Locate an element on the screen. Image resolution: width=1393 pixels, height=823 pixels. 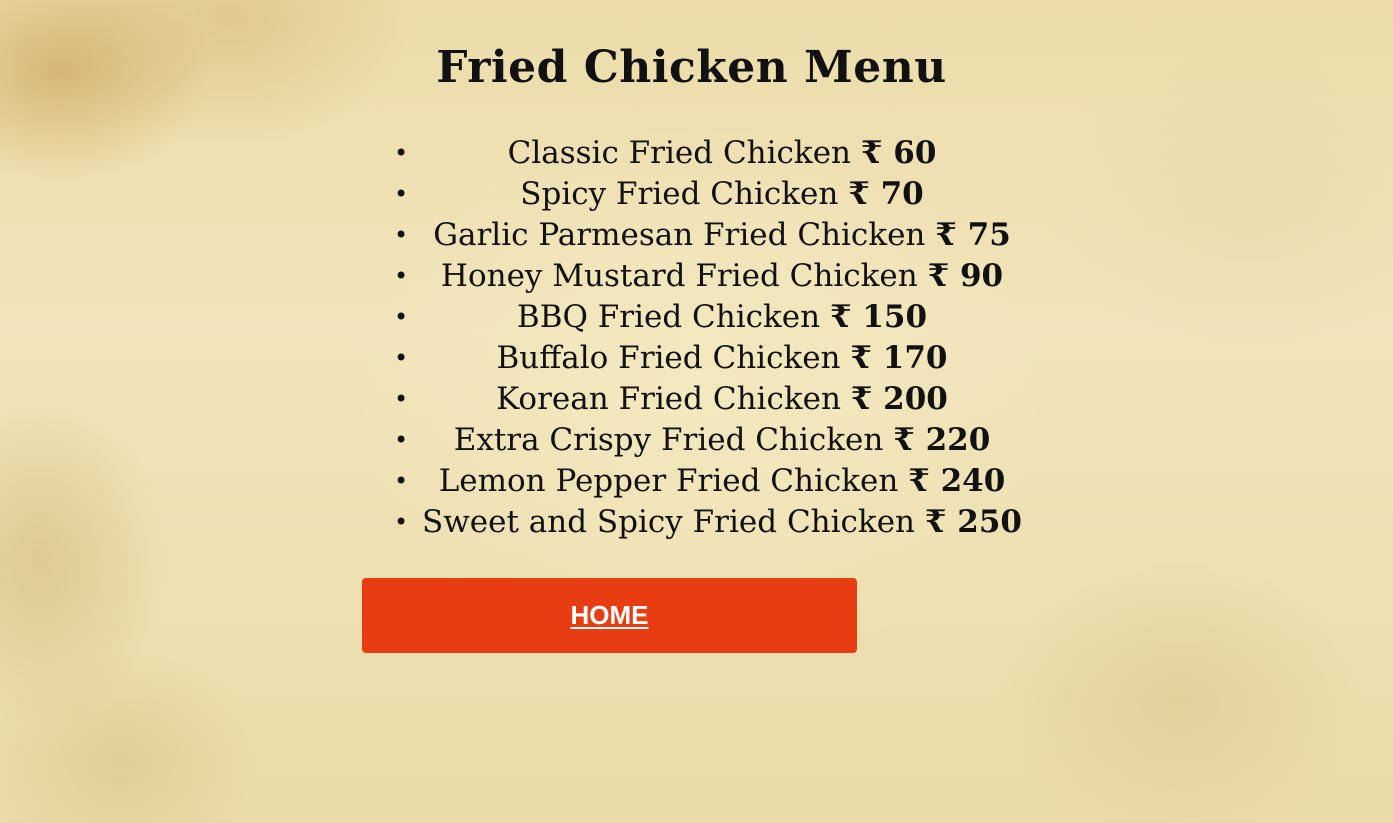
price-value: 150 is located at coordinates (895, 317).